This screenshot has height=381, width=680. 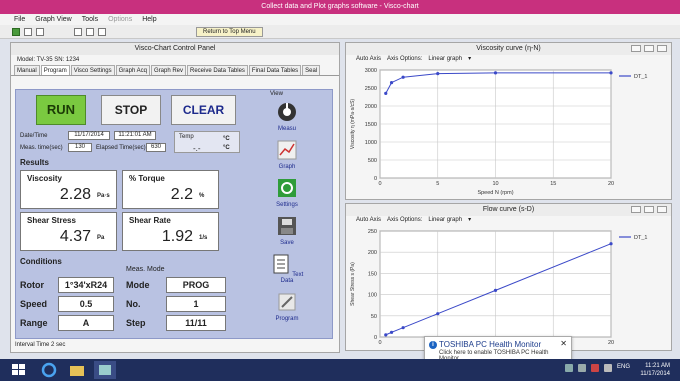 What do you see at coordinates (340, 19) in the screenshot?
I see `menu-bar: File Graph View Tools Options Help` at bounding box center [340, 19].